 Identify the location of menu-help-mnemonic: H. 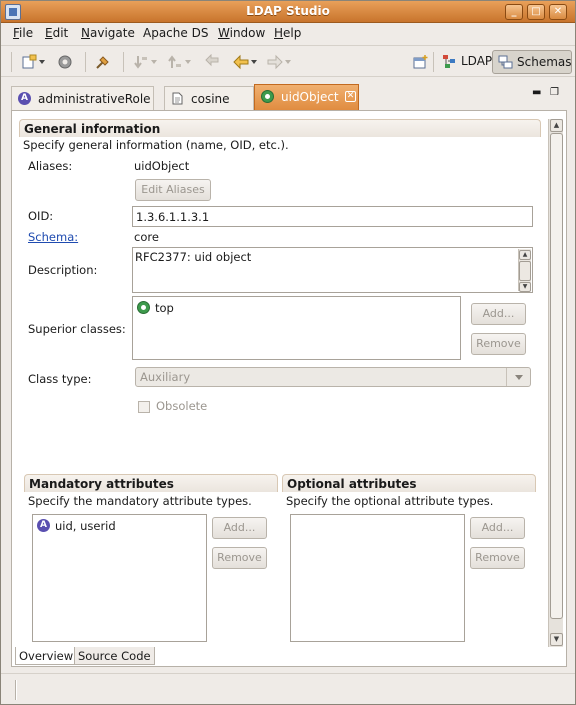
(279, 33).